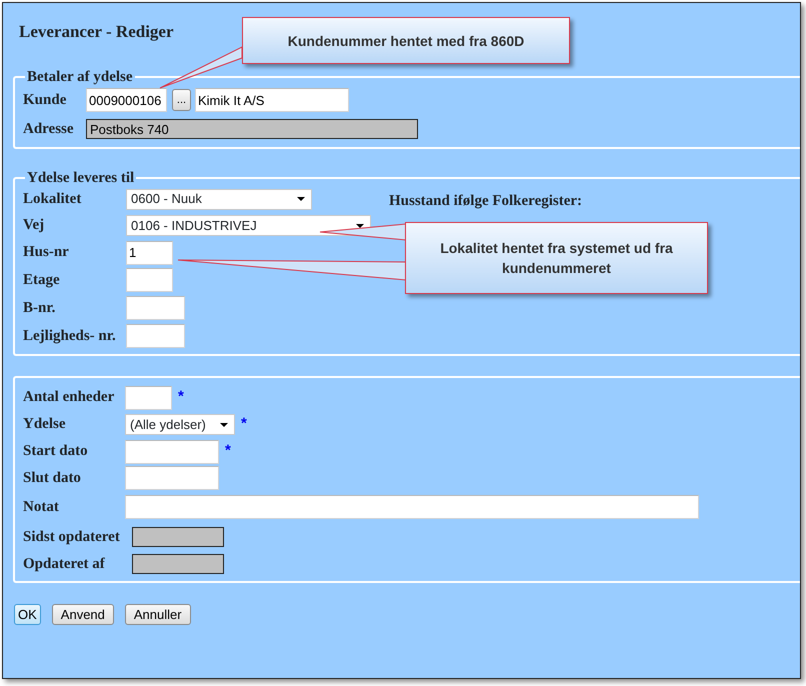 The image size is (806, 686). What do you see at coordinates (126, 100) in the screenshot?
I see `input-field: 0009000106` at bounding box center [126, 100].